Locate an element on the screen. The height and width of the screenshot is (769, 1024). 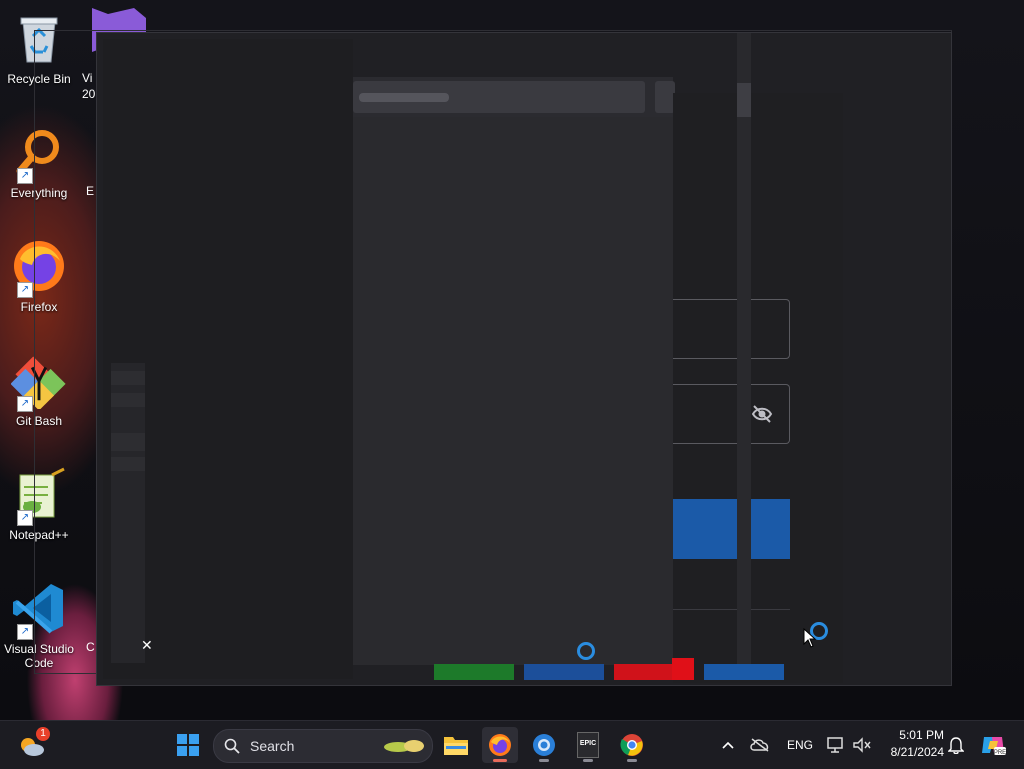
blue-browser-taskbar-button is located at coordinates (544, 745).